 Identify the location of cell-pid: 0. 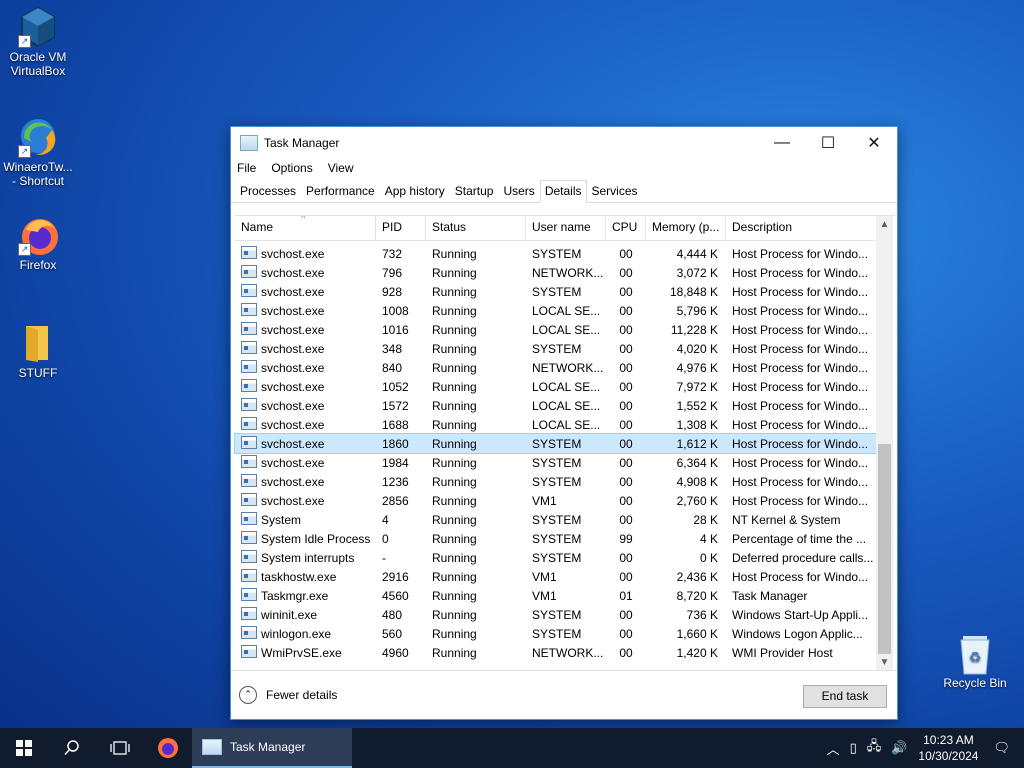
(385, 538).